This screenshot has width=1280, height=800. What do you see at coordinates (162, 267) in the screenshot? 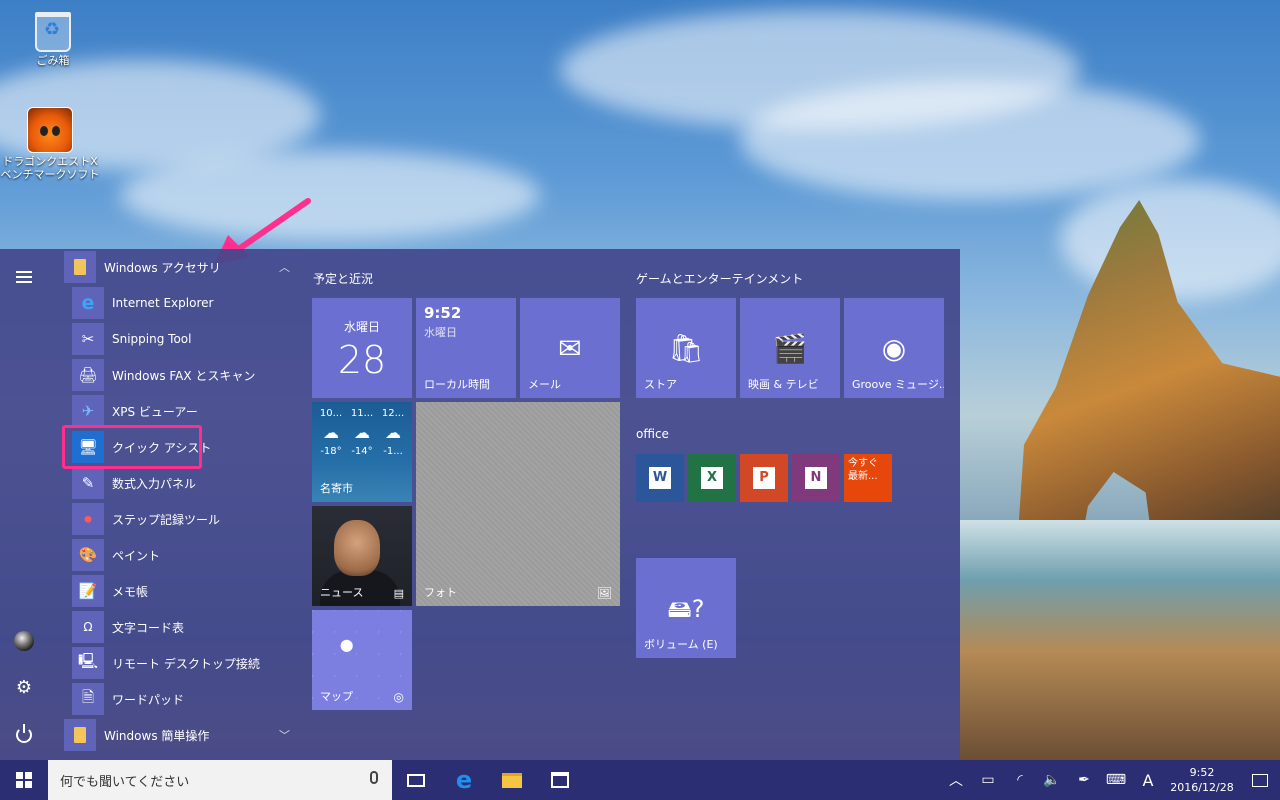
I see `folder-label: Windows アクセサリ` at bounding box center [162, 267].